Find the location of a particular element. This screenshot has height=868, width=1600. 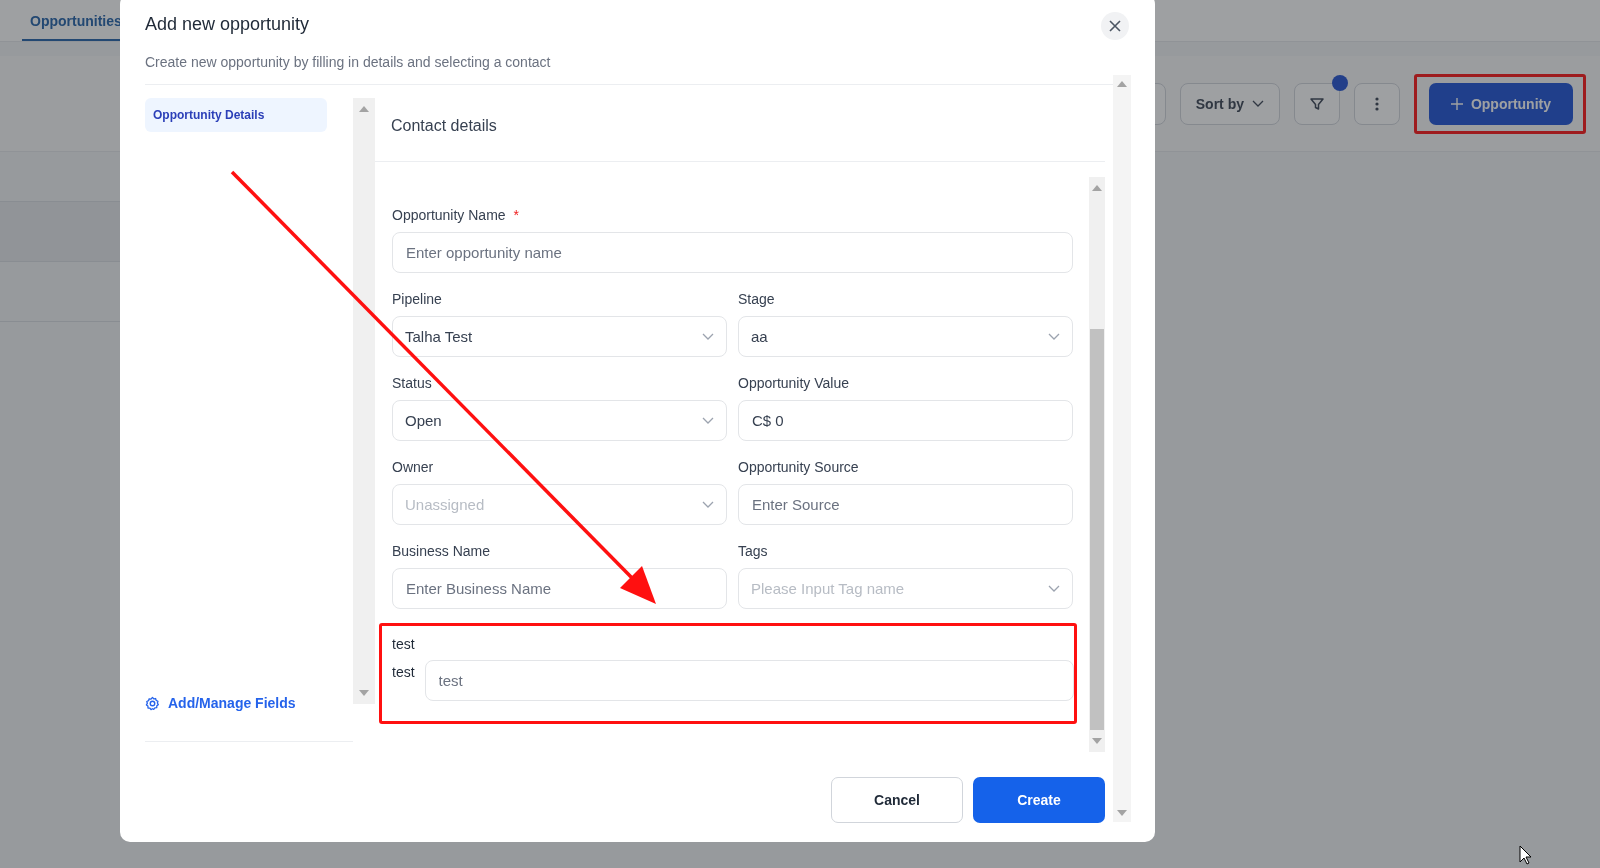

create-button: Create is located at coordinates (1039, 800).